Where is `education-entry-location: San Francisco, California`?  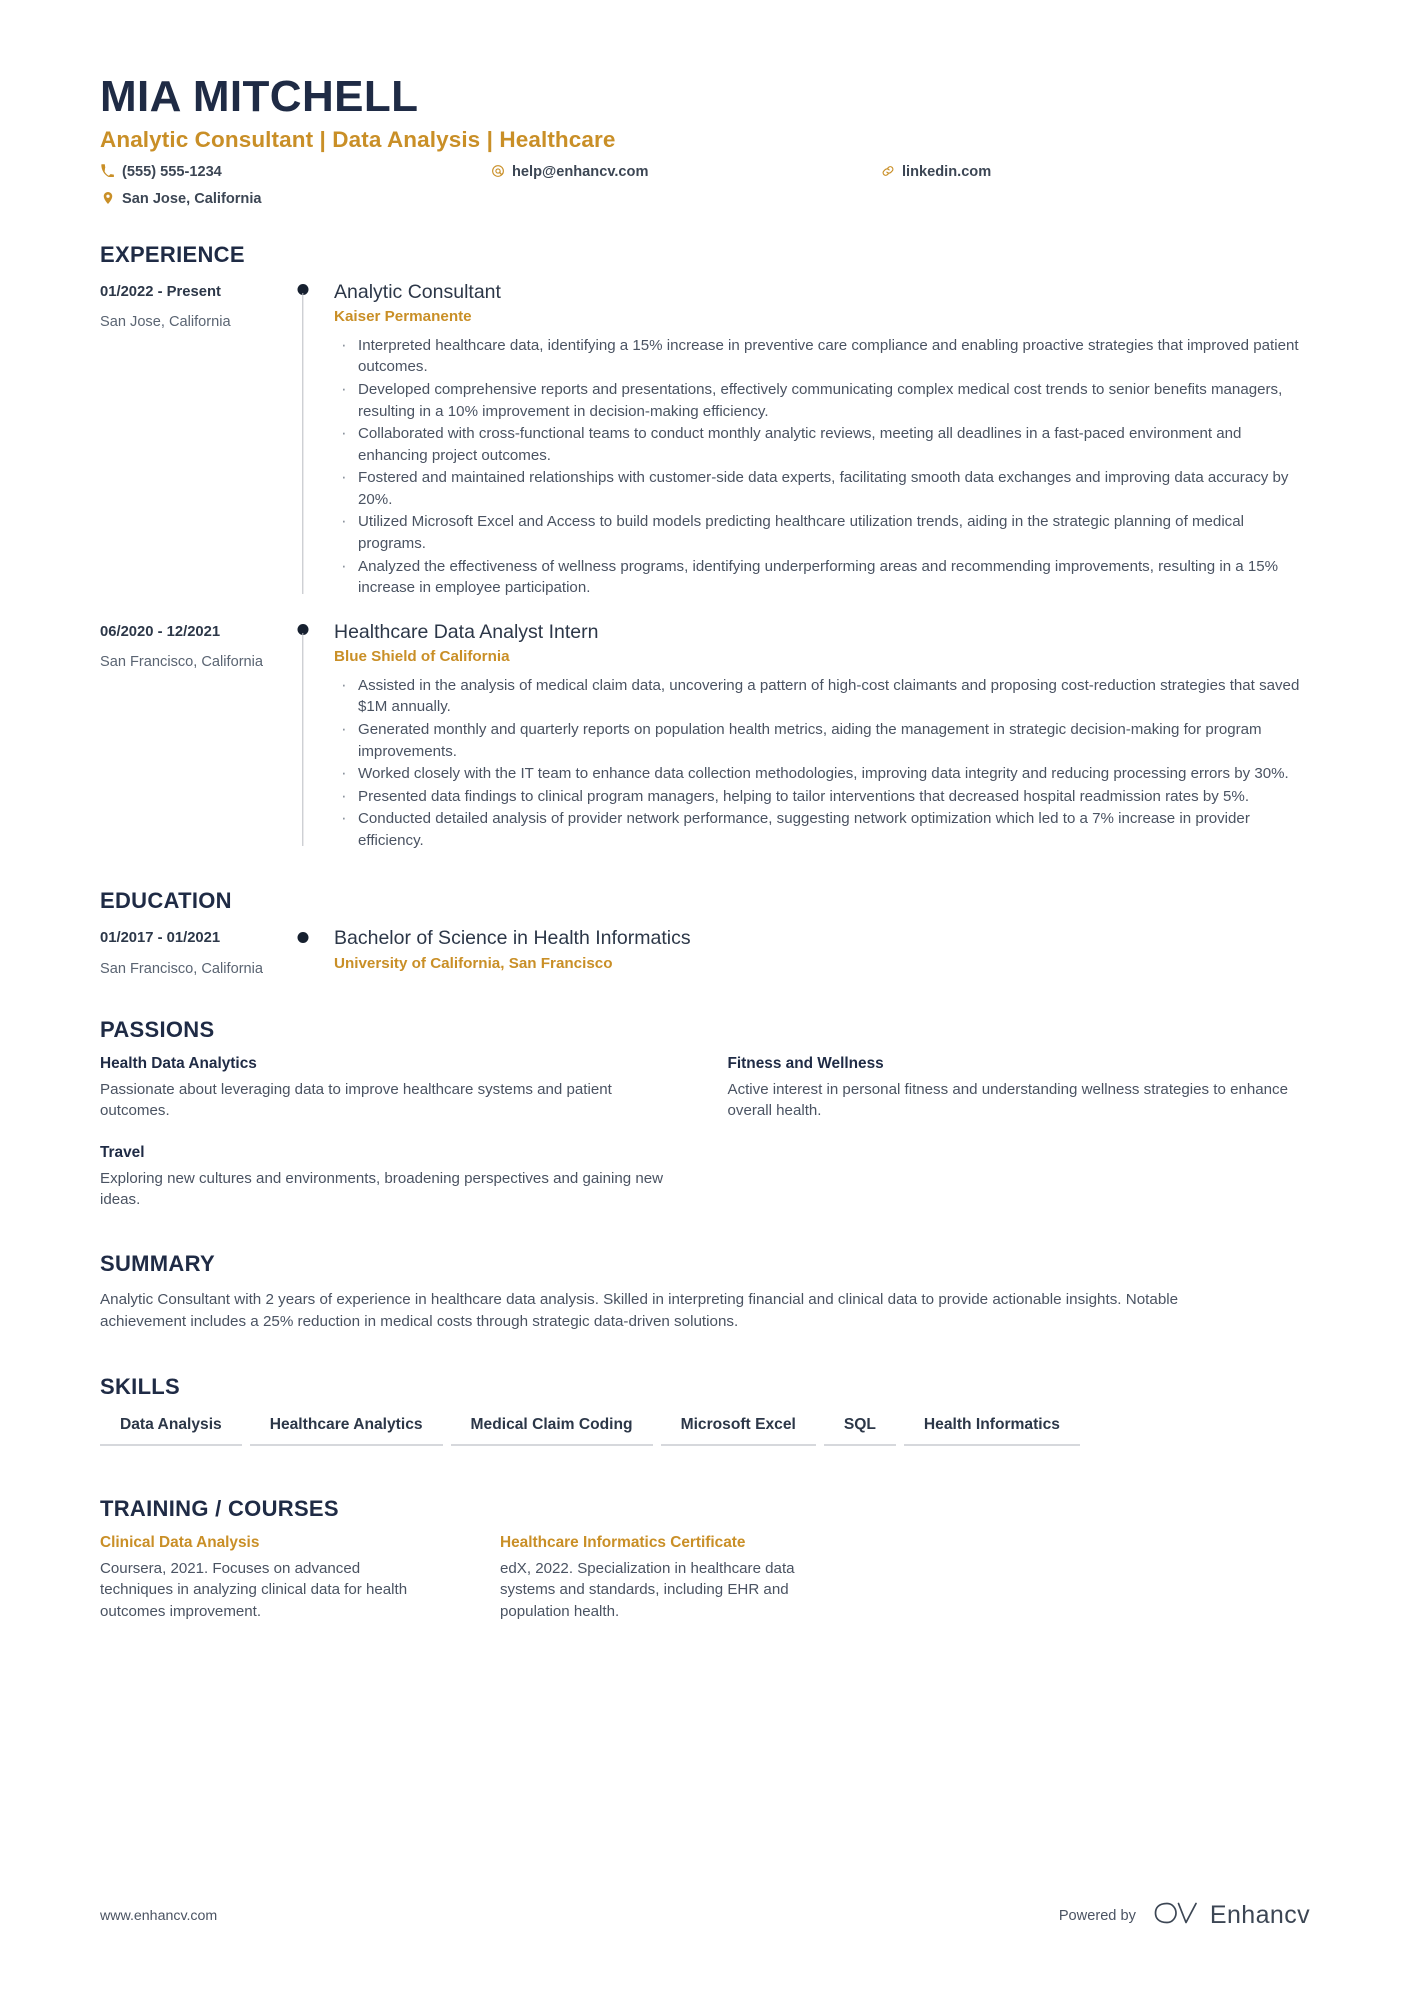
education-entry-location: San Francisco, California is located at coordinates (182, 968).